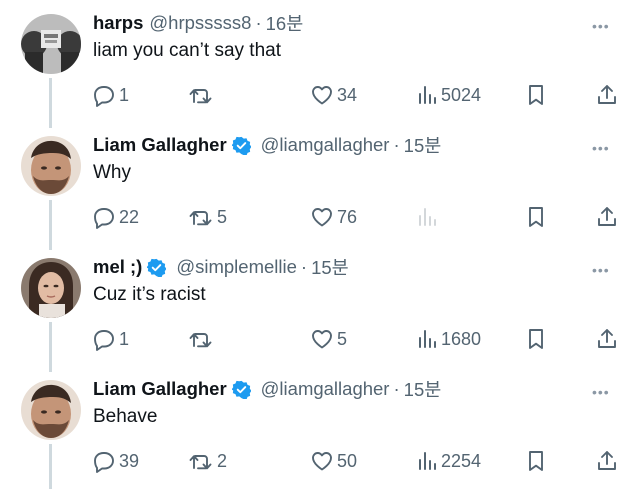 Image resolution: width=640 pixels, height=489 pixels. Describe the element at coordinates (149, 294) in the screenshot. I see `tweet-text: Cuz it’s racist` at that location.